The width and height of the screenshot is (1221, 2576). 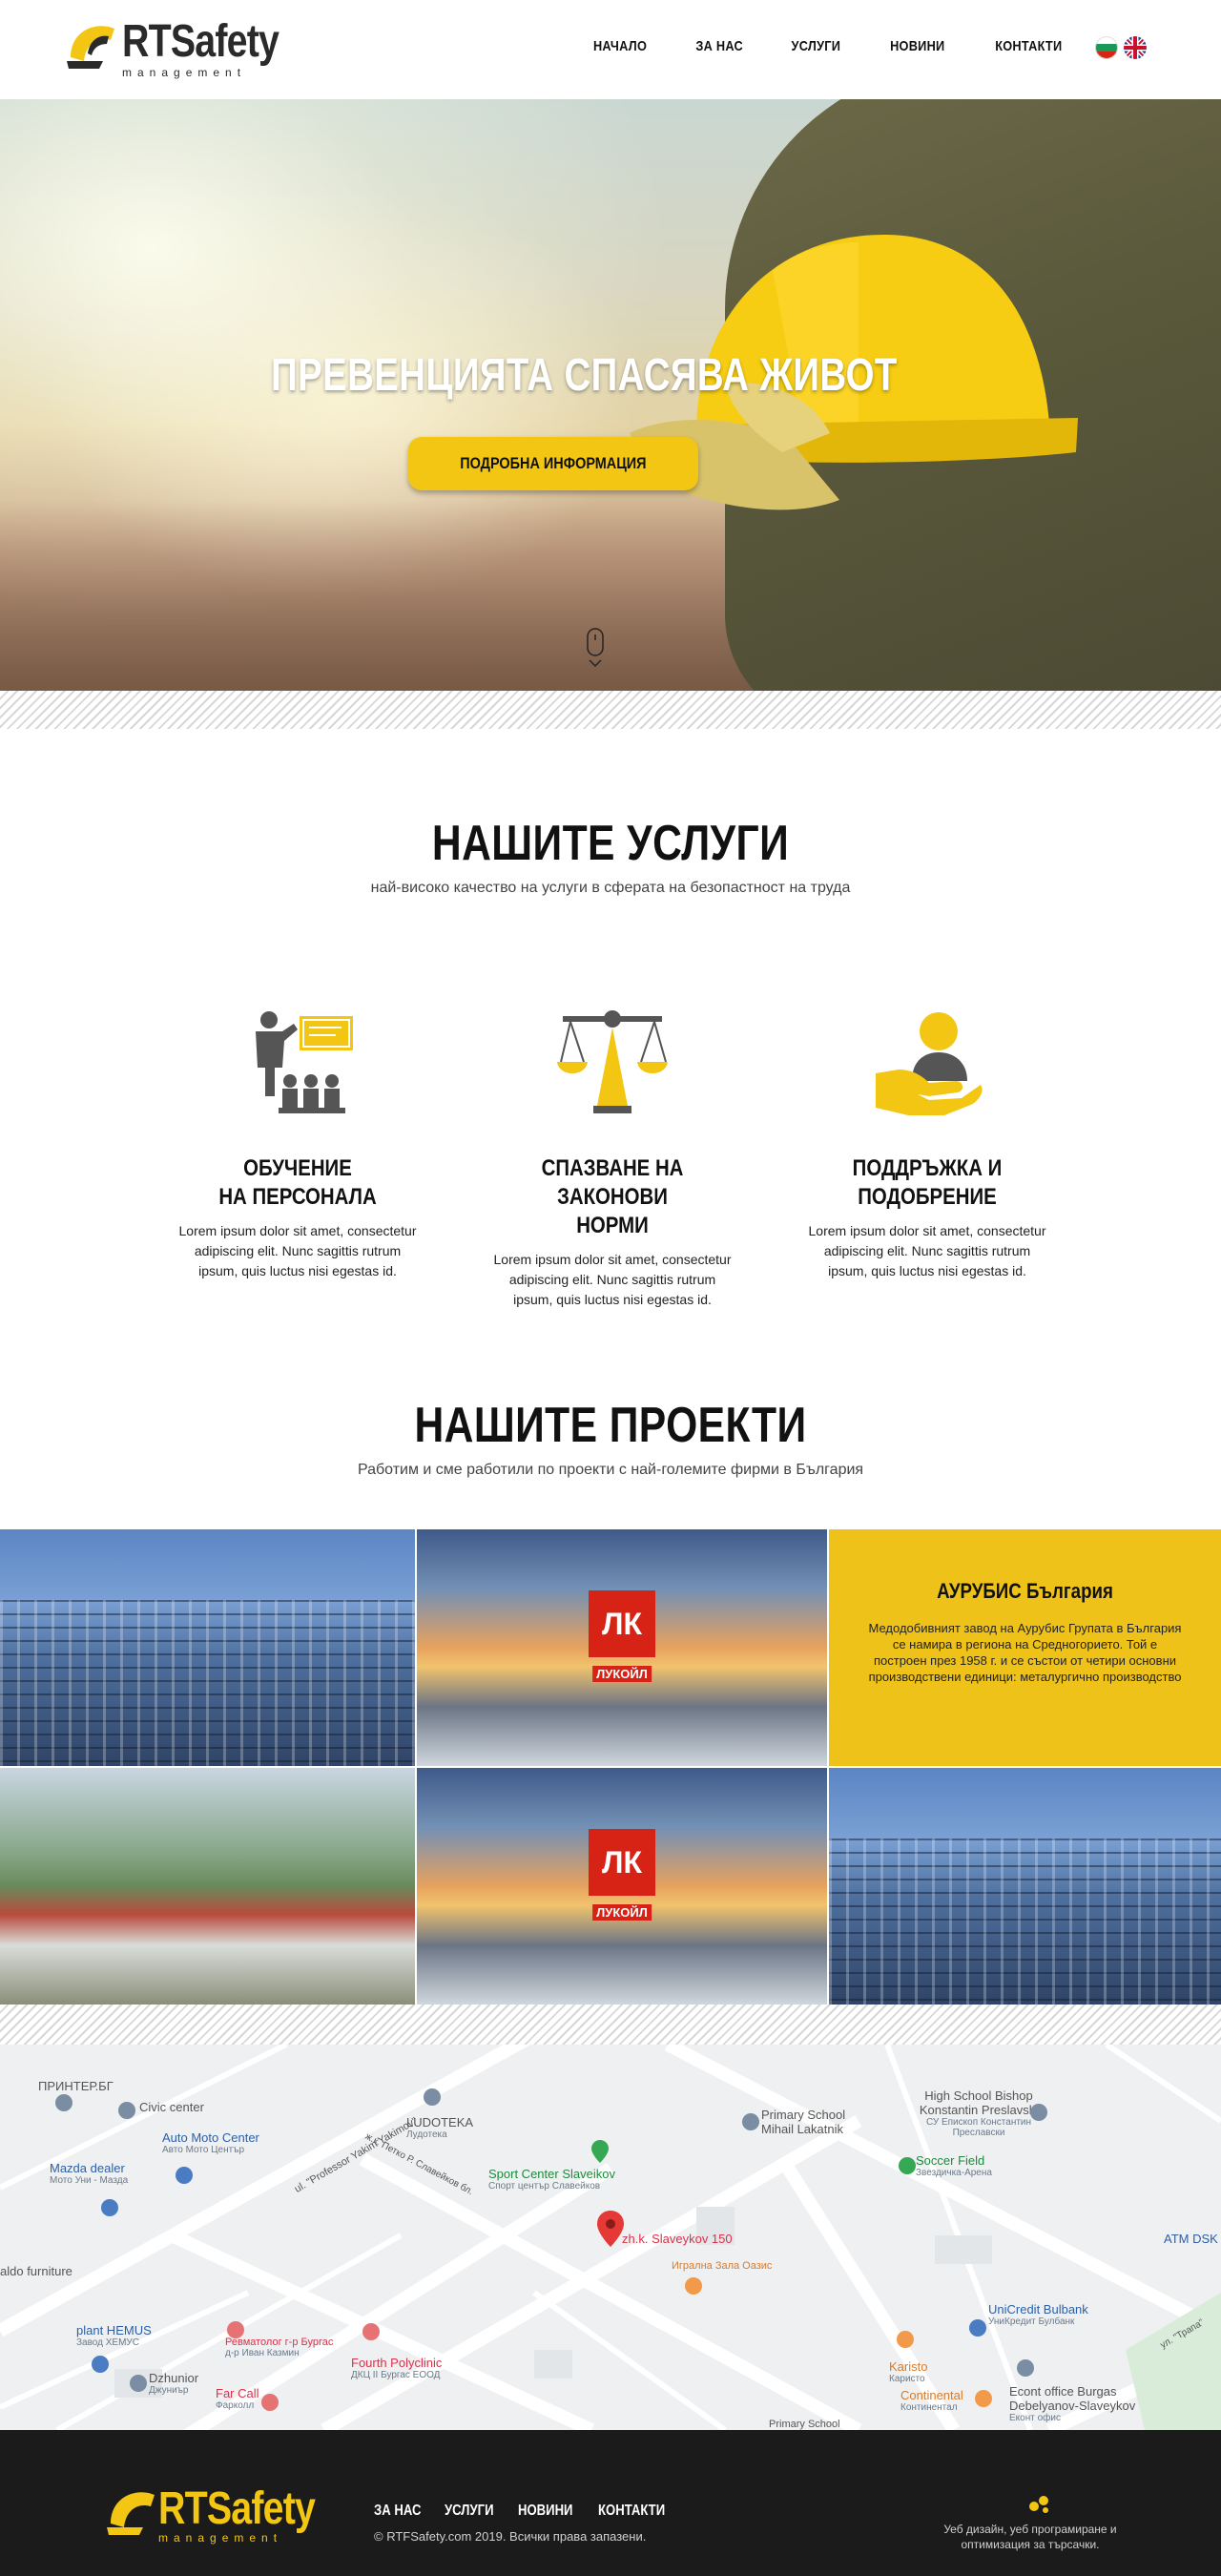 I want to click on footer-nav-contacts: КОНТАКТИ, so click(x=631, y=2511).